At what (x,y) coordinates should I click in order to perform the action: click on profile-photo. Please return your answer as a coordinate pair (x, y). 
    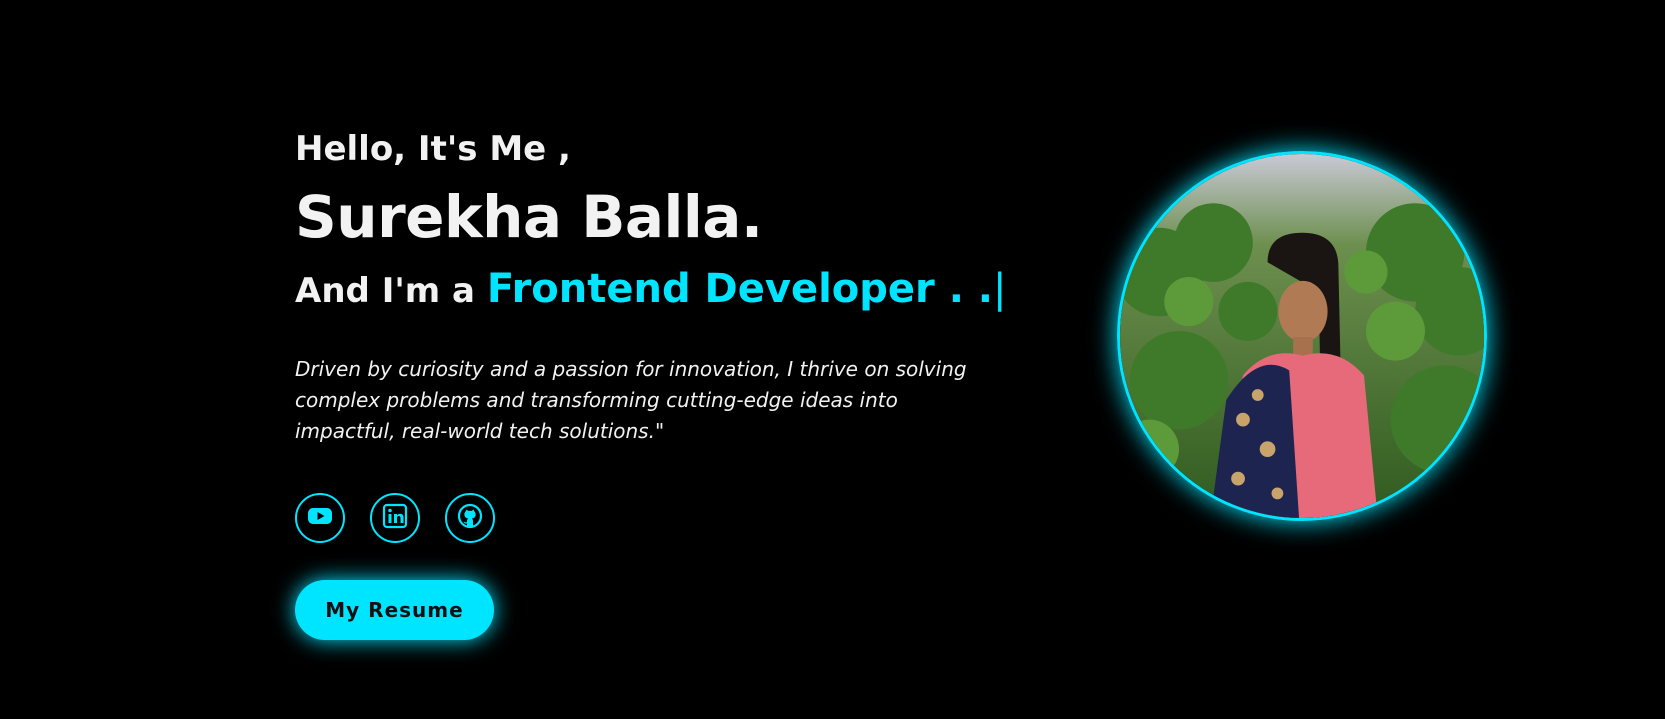
    Looking at the image, I should click on (1302, 336).